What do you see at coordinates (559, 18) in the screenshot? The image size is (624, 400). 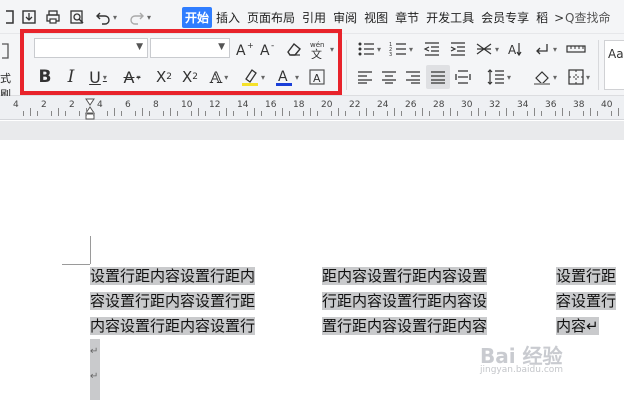 I see `chevron-right-icon: >` at bounding box center [559, 18].